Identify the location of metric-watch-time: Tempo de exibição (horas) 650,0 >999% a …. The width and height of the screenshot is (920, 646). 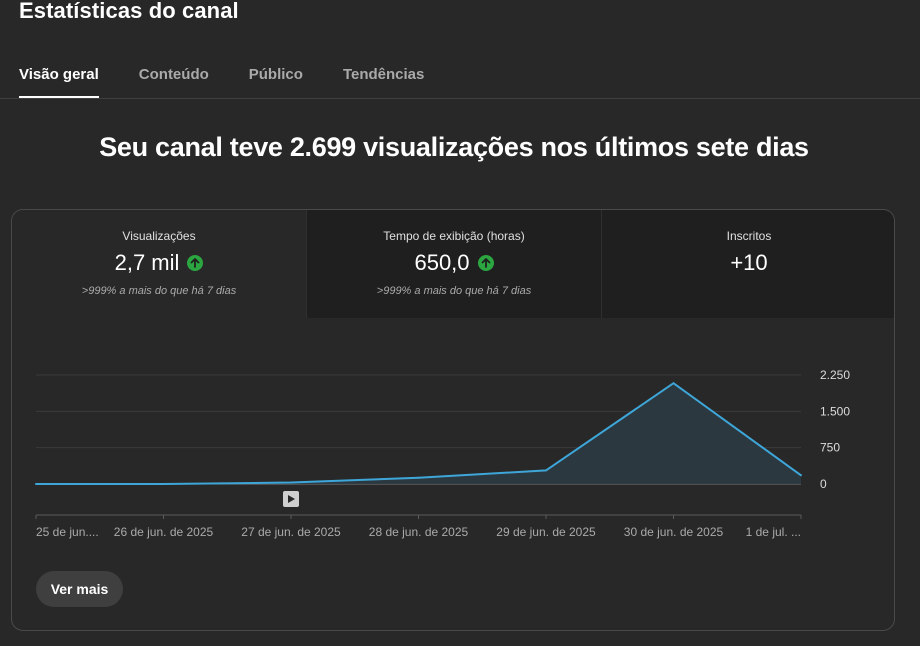
(453, 264).